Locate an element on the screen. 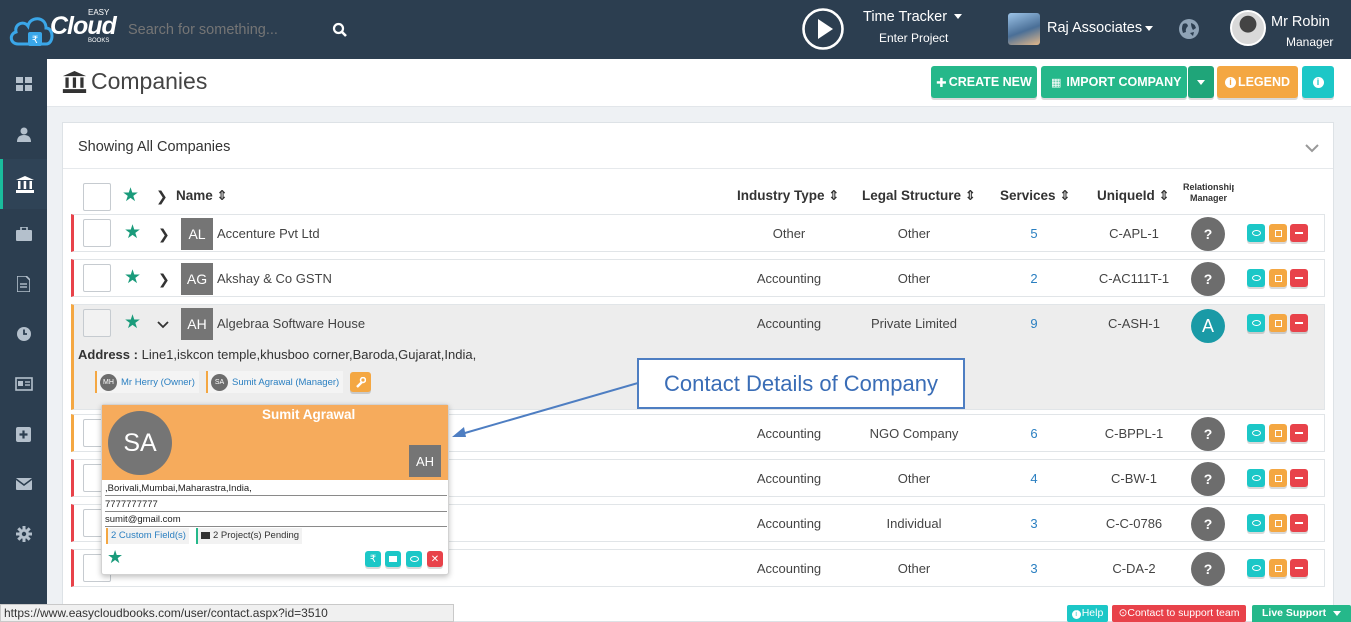 The width and height of the screenshot is (1351, 622). select-all-checkbox is located at coordinates (97, 197).